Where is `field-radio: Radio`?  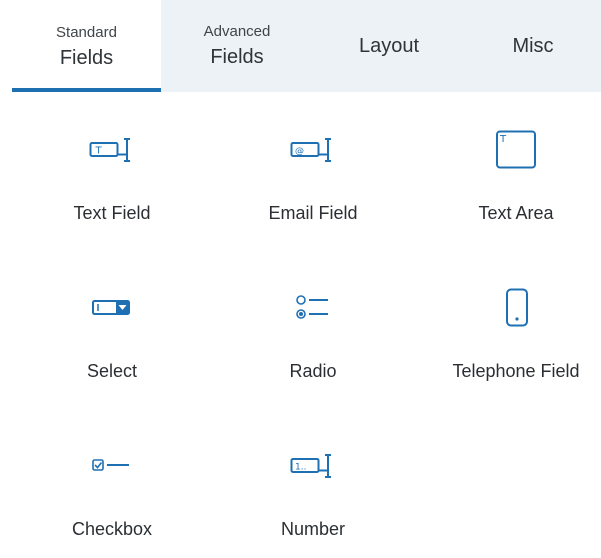 field-radio: Radio is located at coordinates (313, 325).